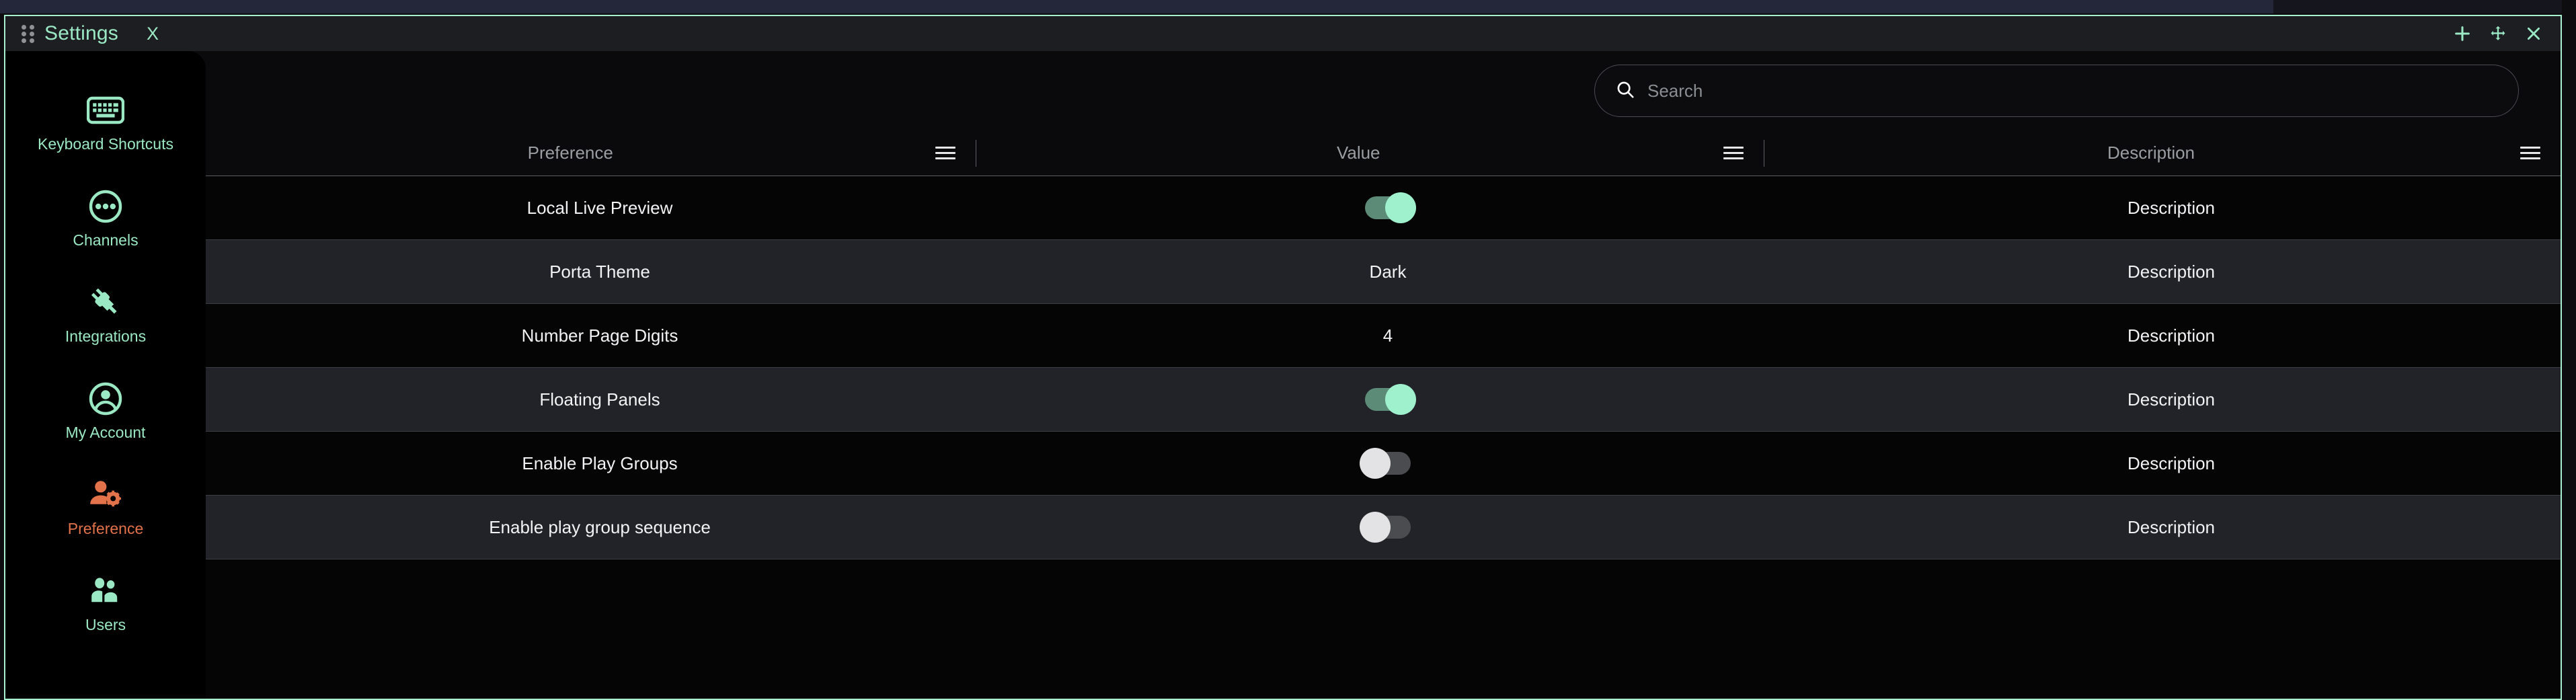 This screenshot has width=2576, height=700. Describe the element at coordinates (1625, 91) in the screenshot. I see `search-icon` at that location.